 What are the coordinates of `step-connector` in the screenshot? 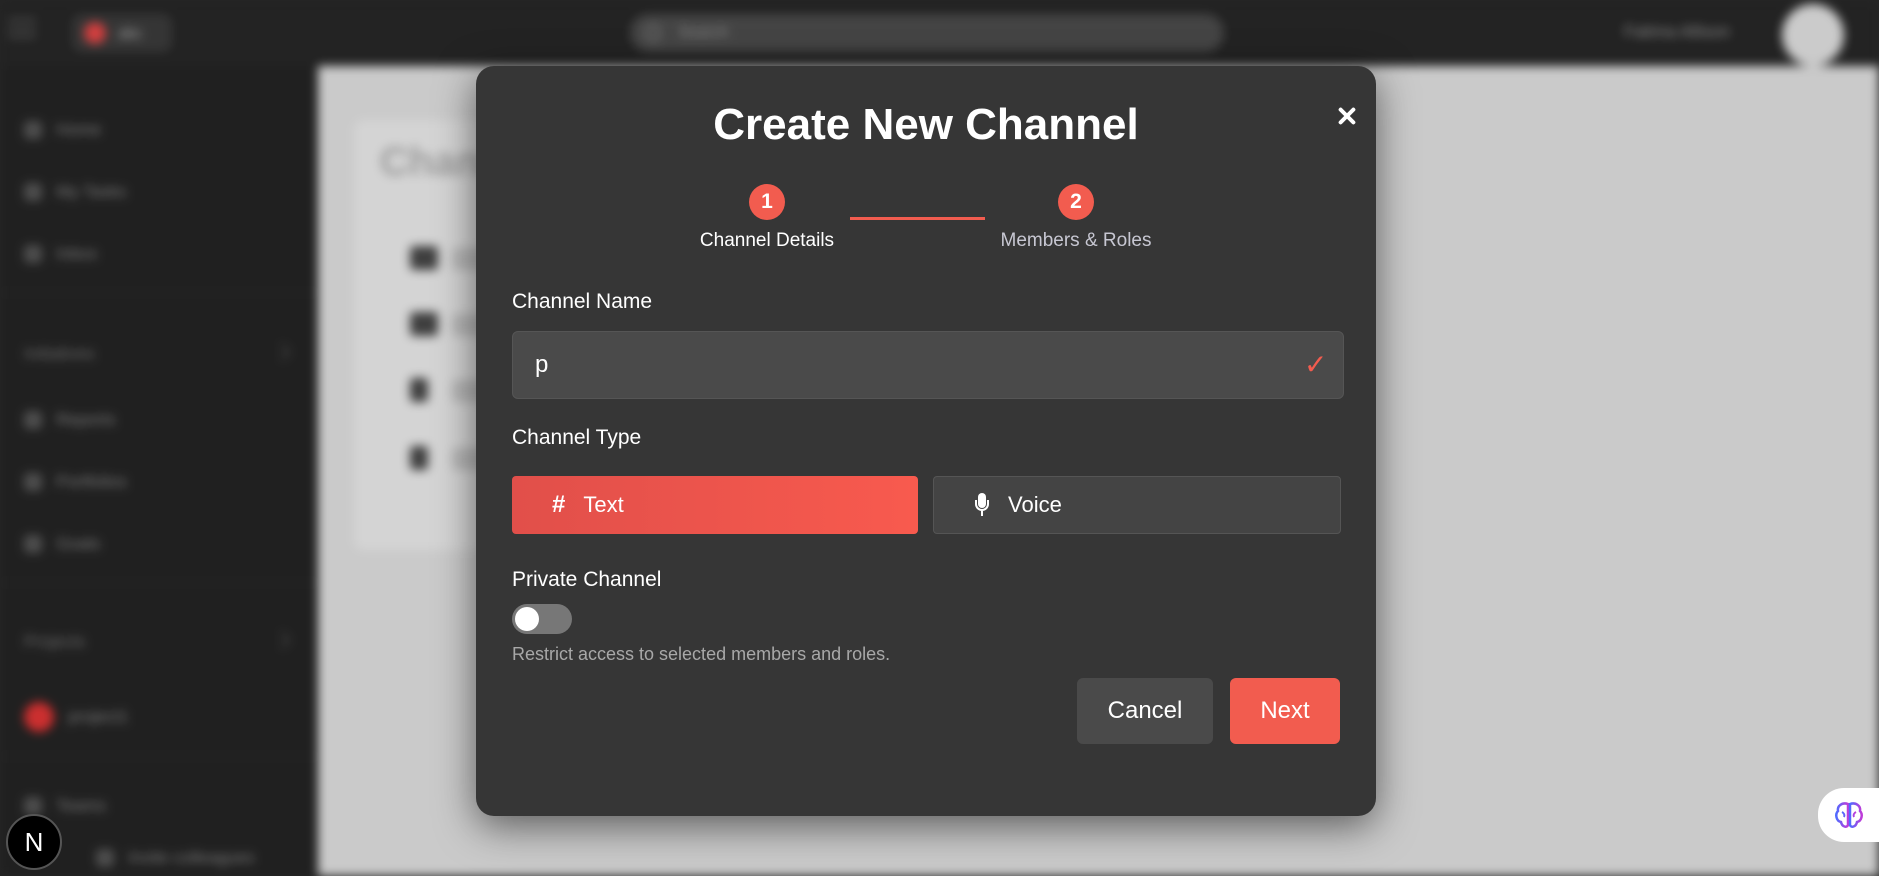 It's located at (917, 218).